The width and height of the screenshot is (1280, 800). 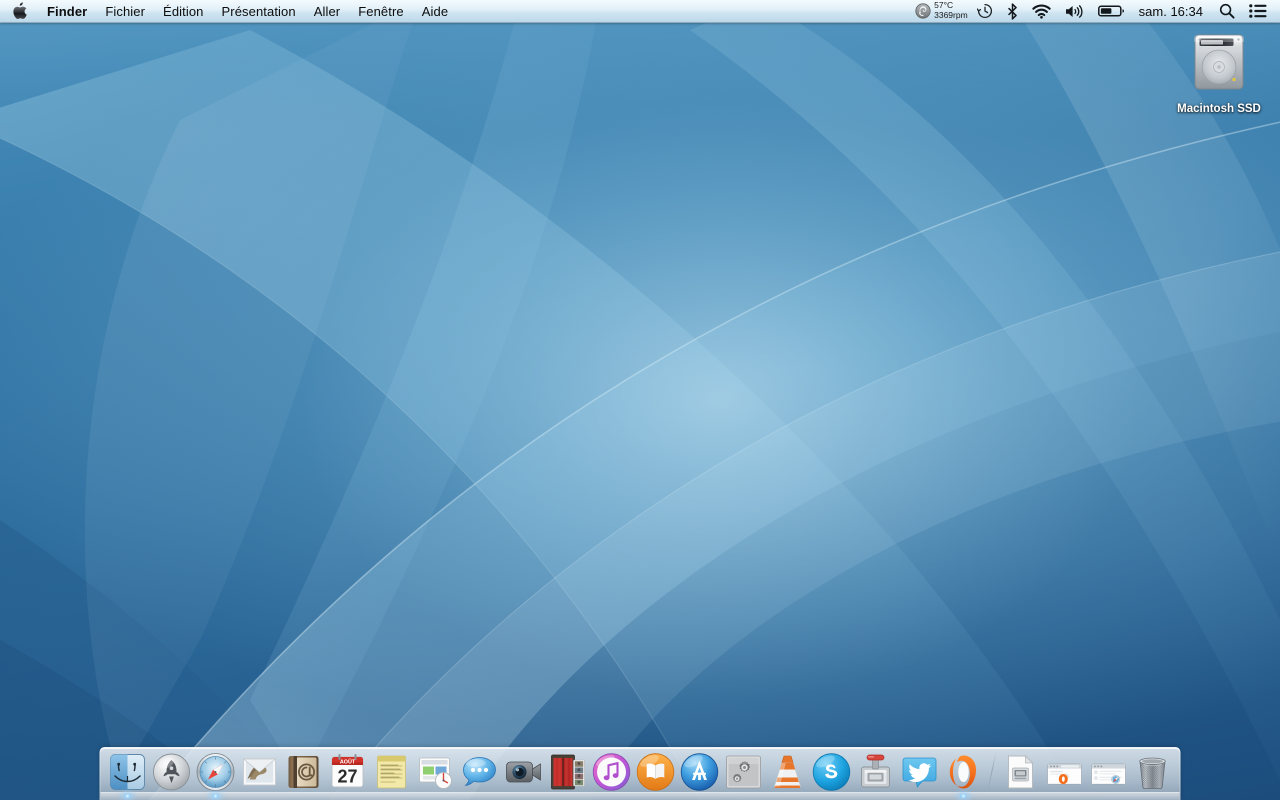 I want to click on messages-icon, so click(x=479, y=772).